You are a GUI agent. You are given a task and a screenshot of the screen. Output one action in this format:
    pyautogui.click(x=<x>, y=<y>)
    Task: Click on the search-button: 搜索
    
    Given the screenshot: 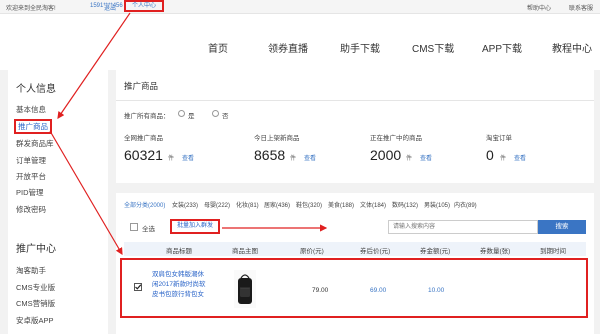 What is the action you would take?
    pyautogui.click(x=562, y=227)
    